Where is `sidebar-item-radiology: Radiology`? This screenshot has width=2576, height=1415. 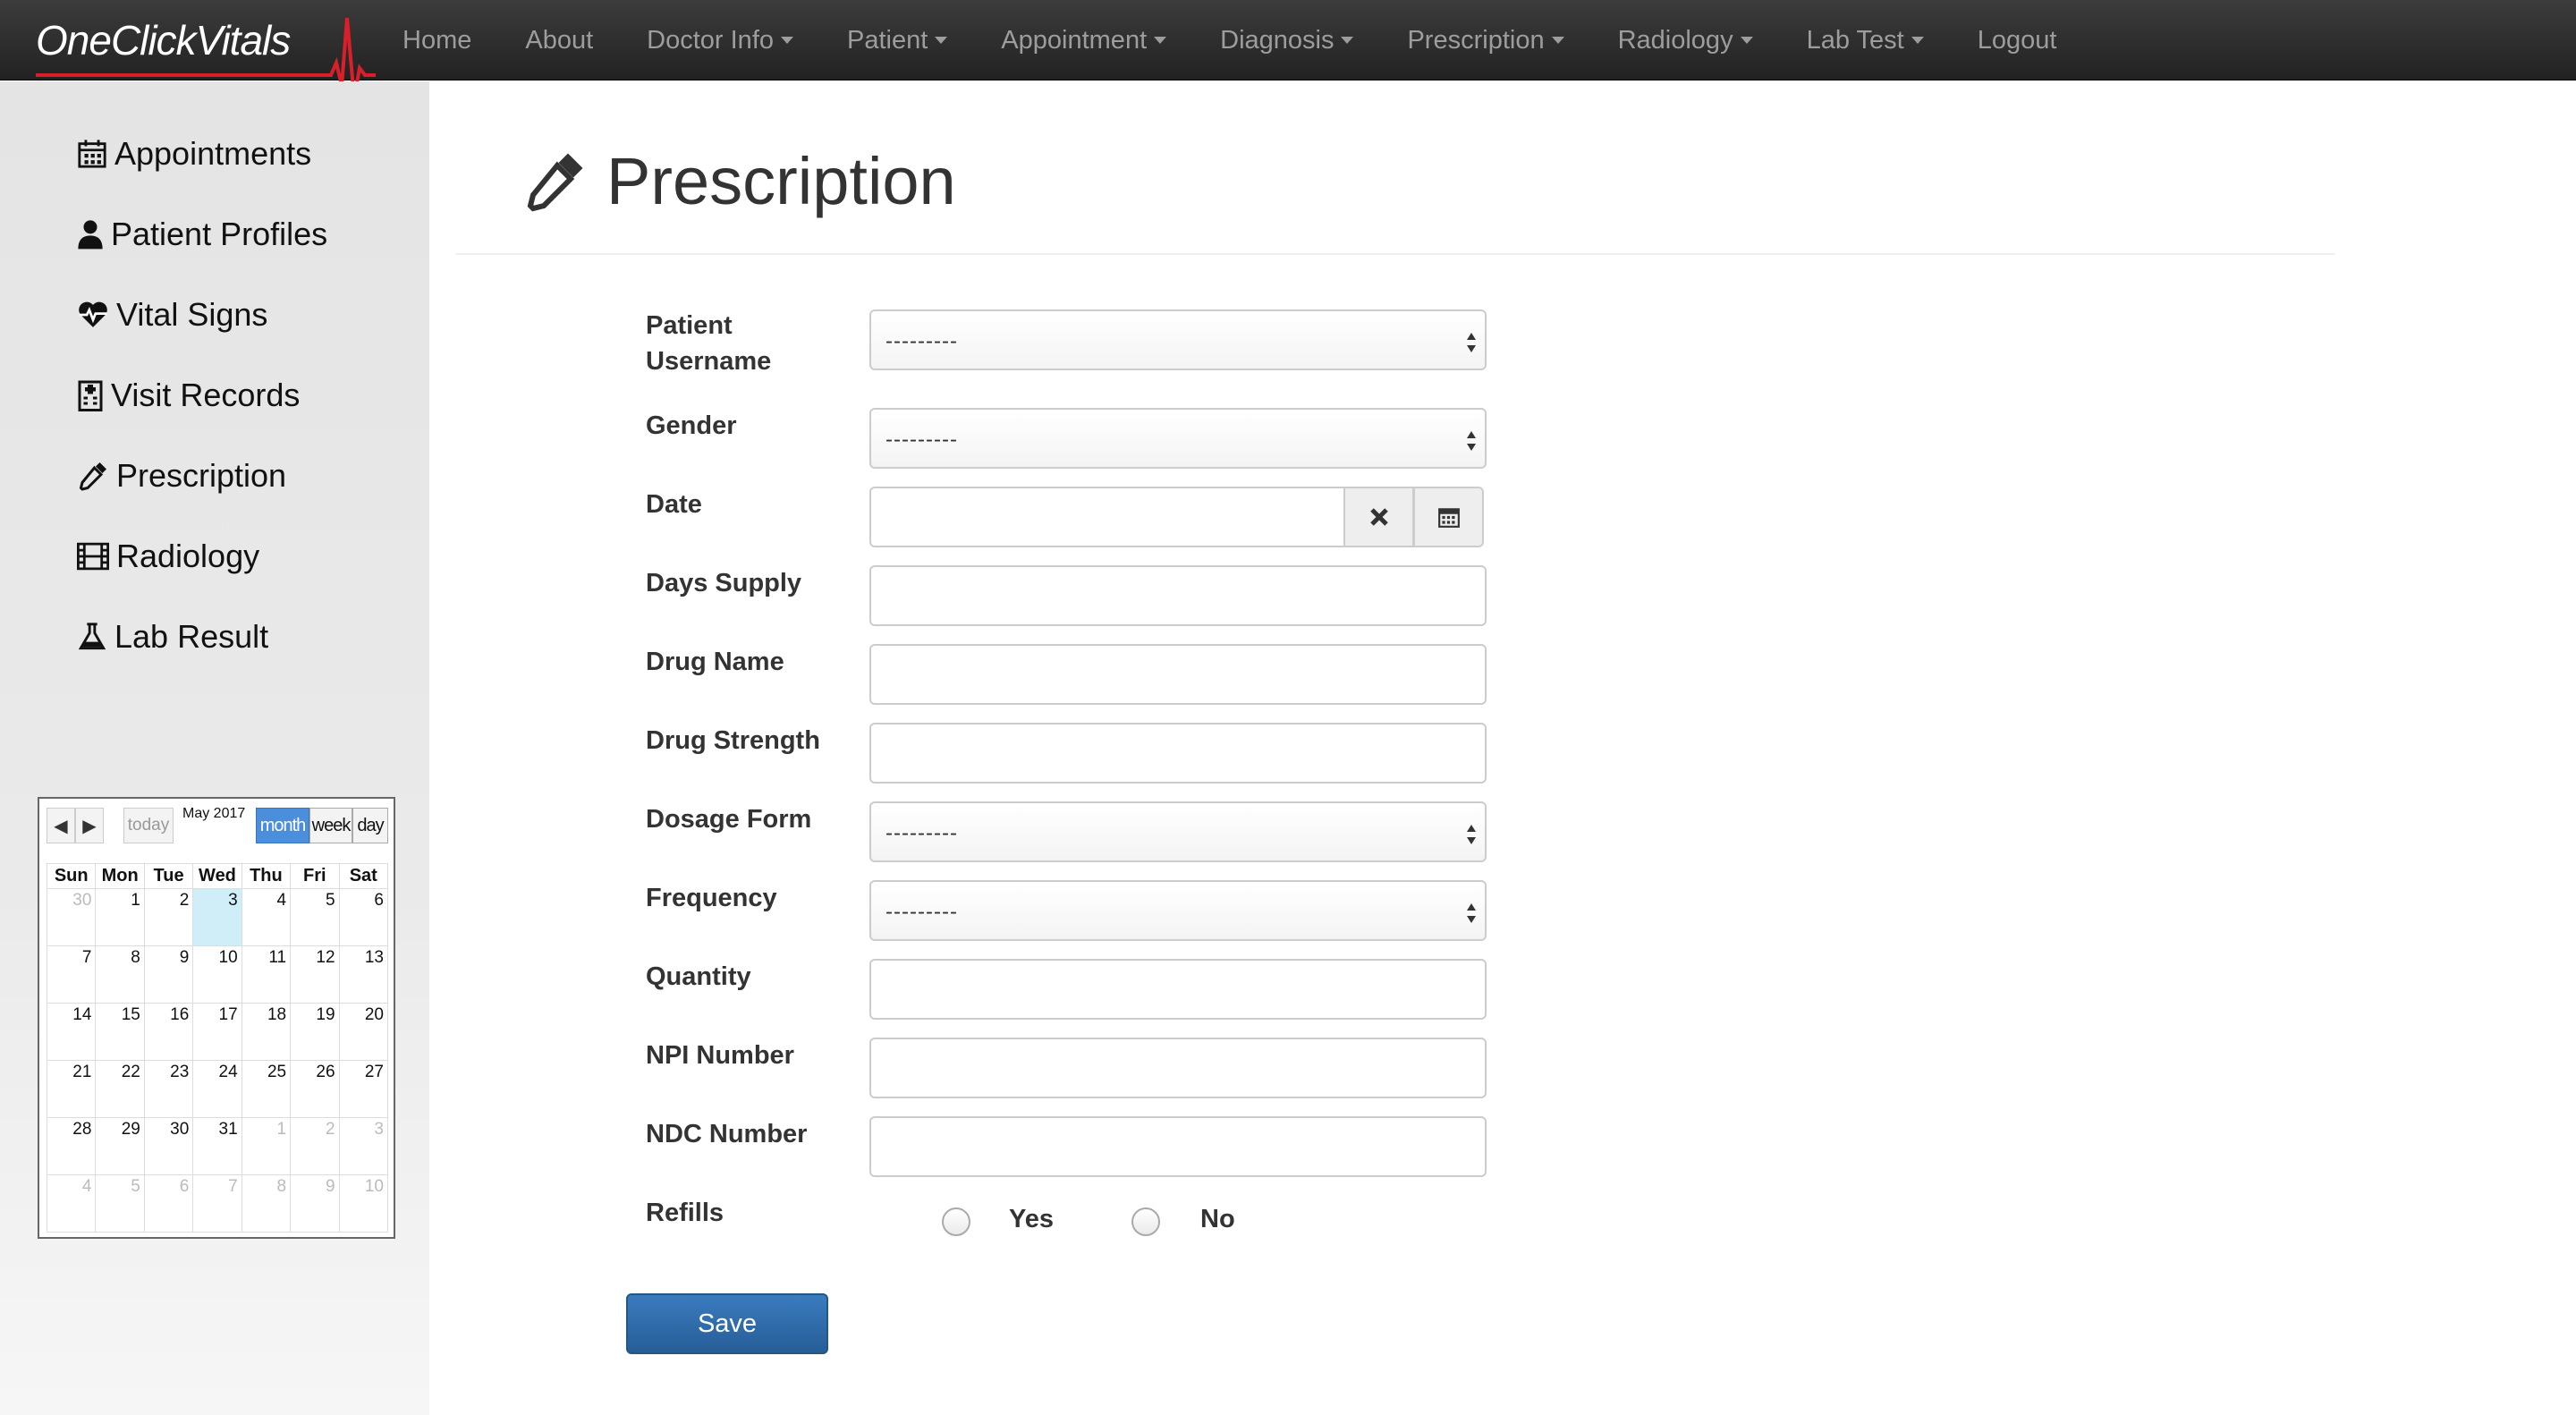
sidebar-item-radiology: Radiology is located at coordinates (168, 557).